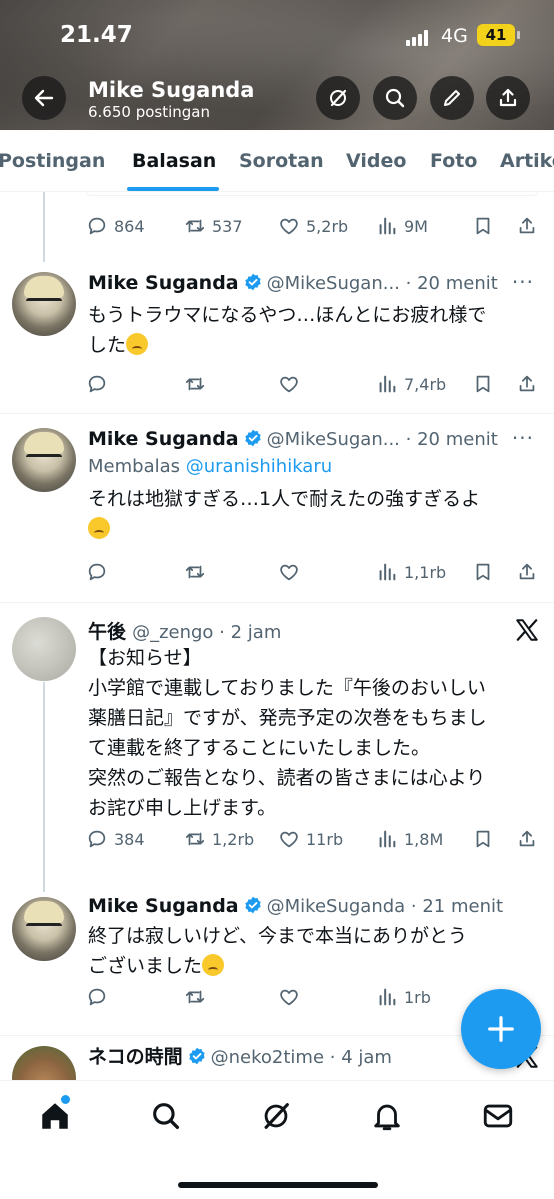 The width and height of the screenshot is (554, 1199). I want to click on mention-link: @uranishihikaru, so click(259, 466).